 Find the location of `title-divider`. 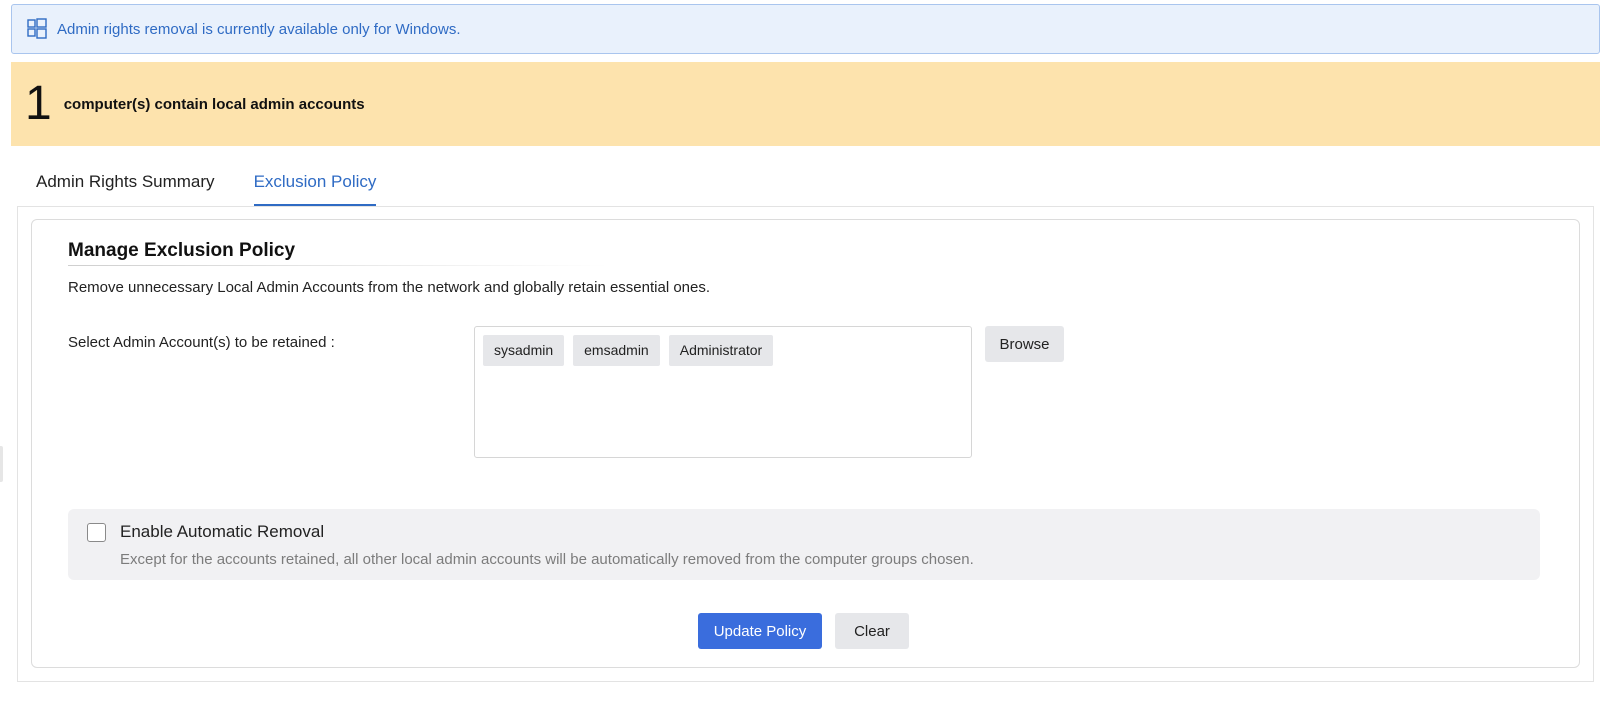

title-divider is located at coordinates (338, 265).